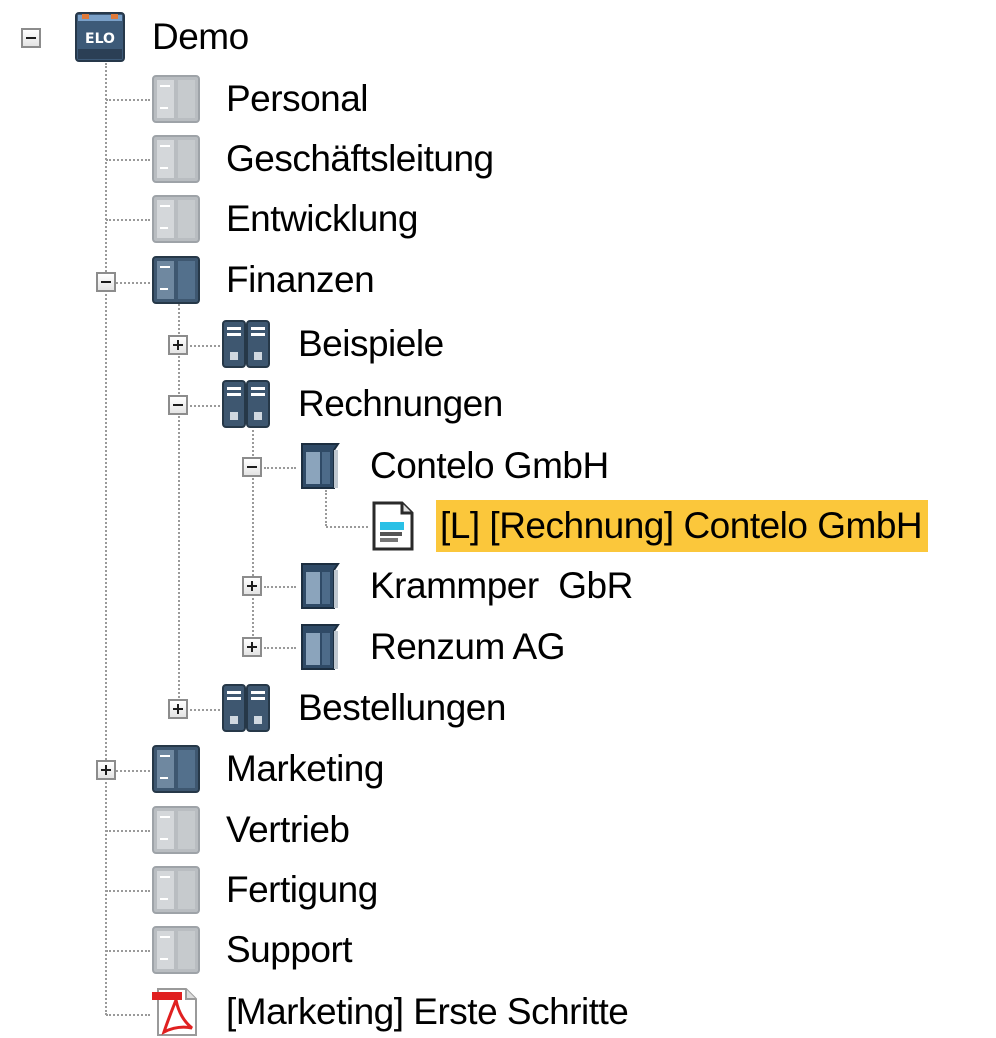 This screenshot has width=996, height=1038. What do you see at coordinates (372, 344) in the screenshot?
I see `tree-node-beispiele: Beispiele` at bounding box center [372, 344].